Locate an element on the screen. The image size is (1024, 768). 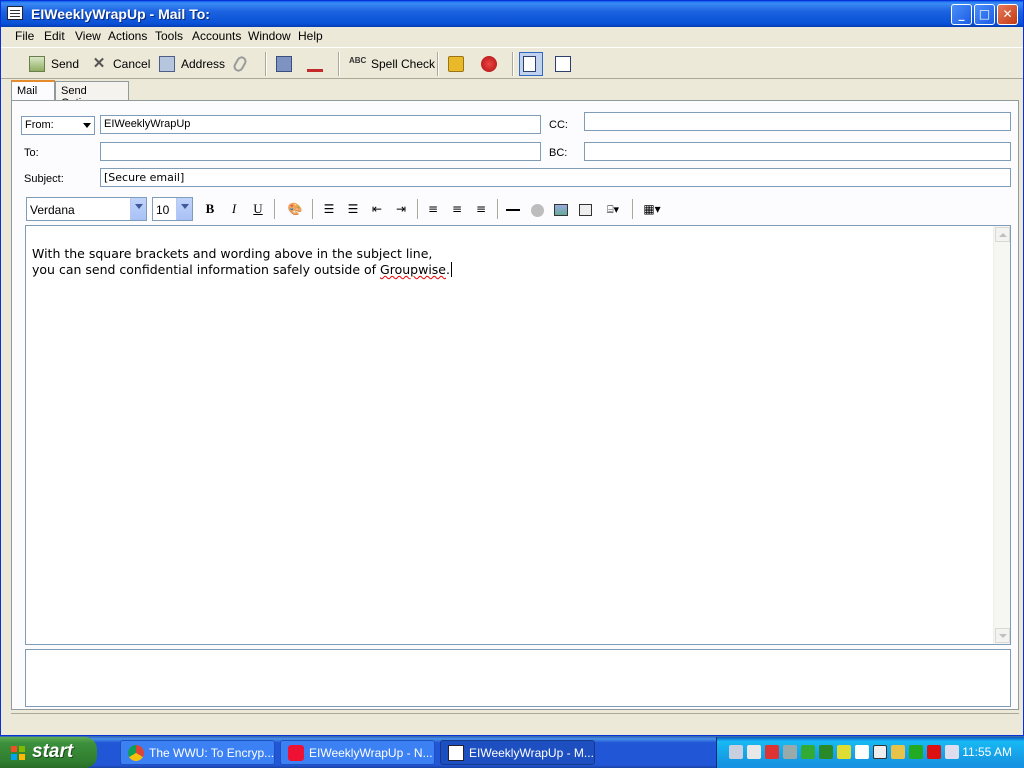
bold-button: B is located at coordinates (210, 209).